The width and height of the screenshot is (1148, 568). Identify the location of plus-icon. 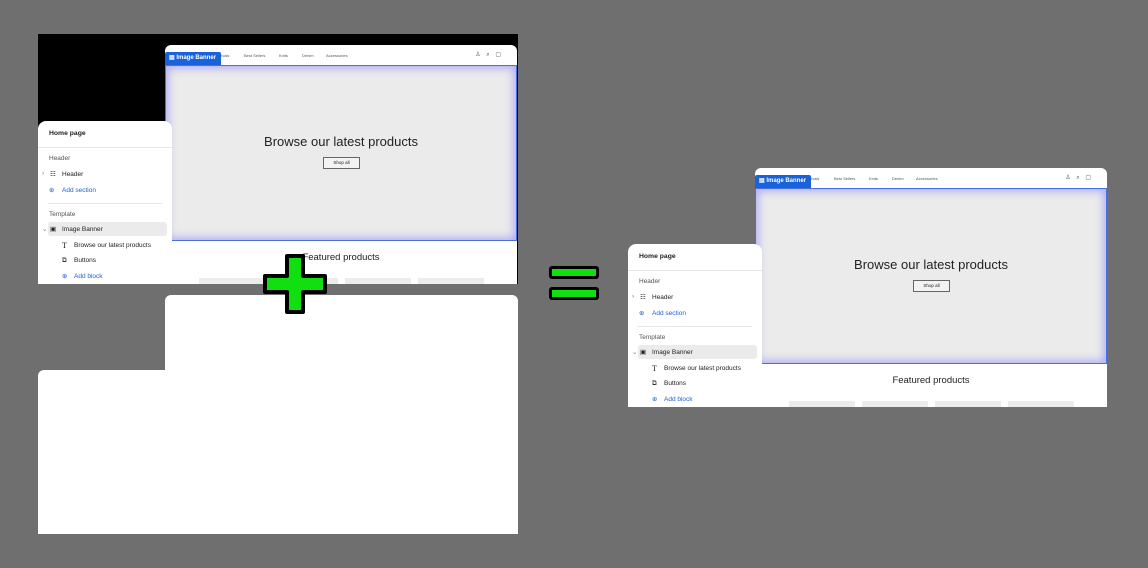
(295, 284).